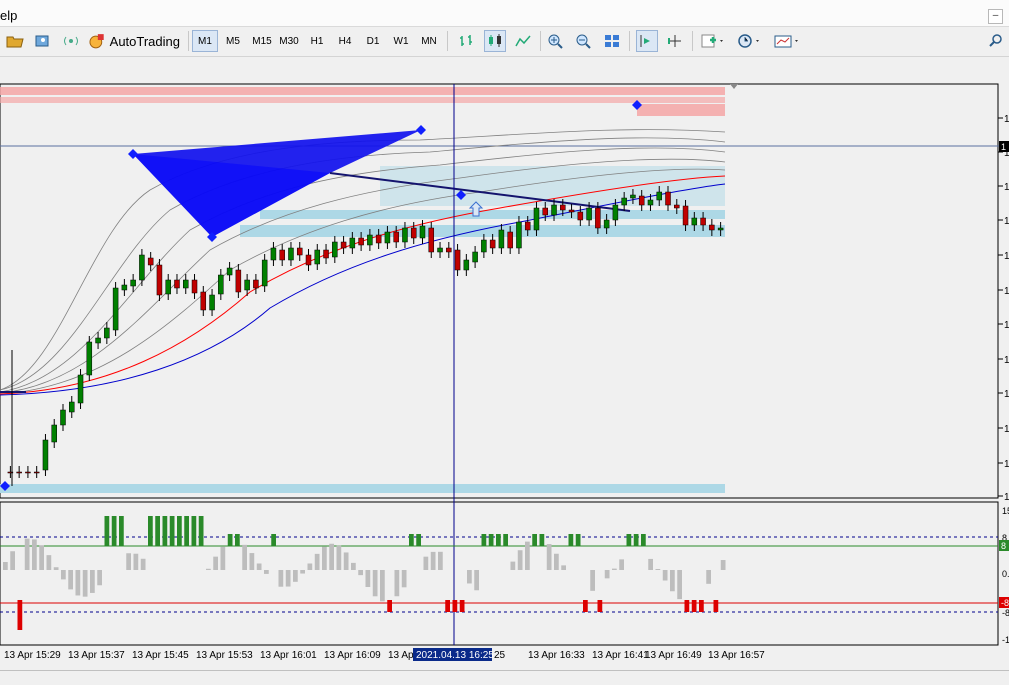  I want to click on folder-icon, so click(15, 41).